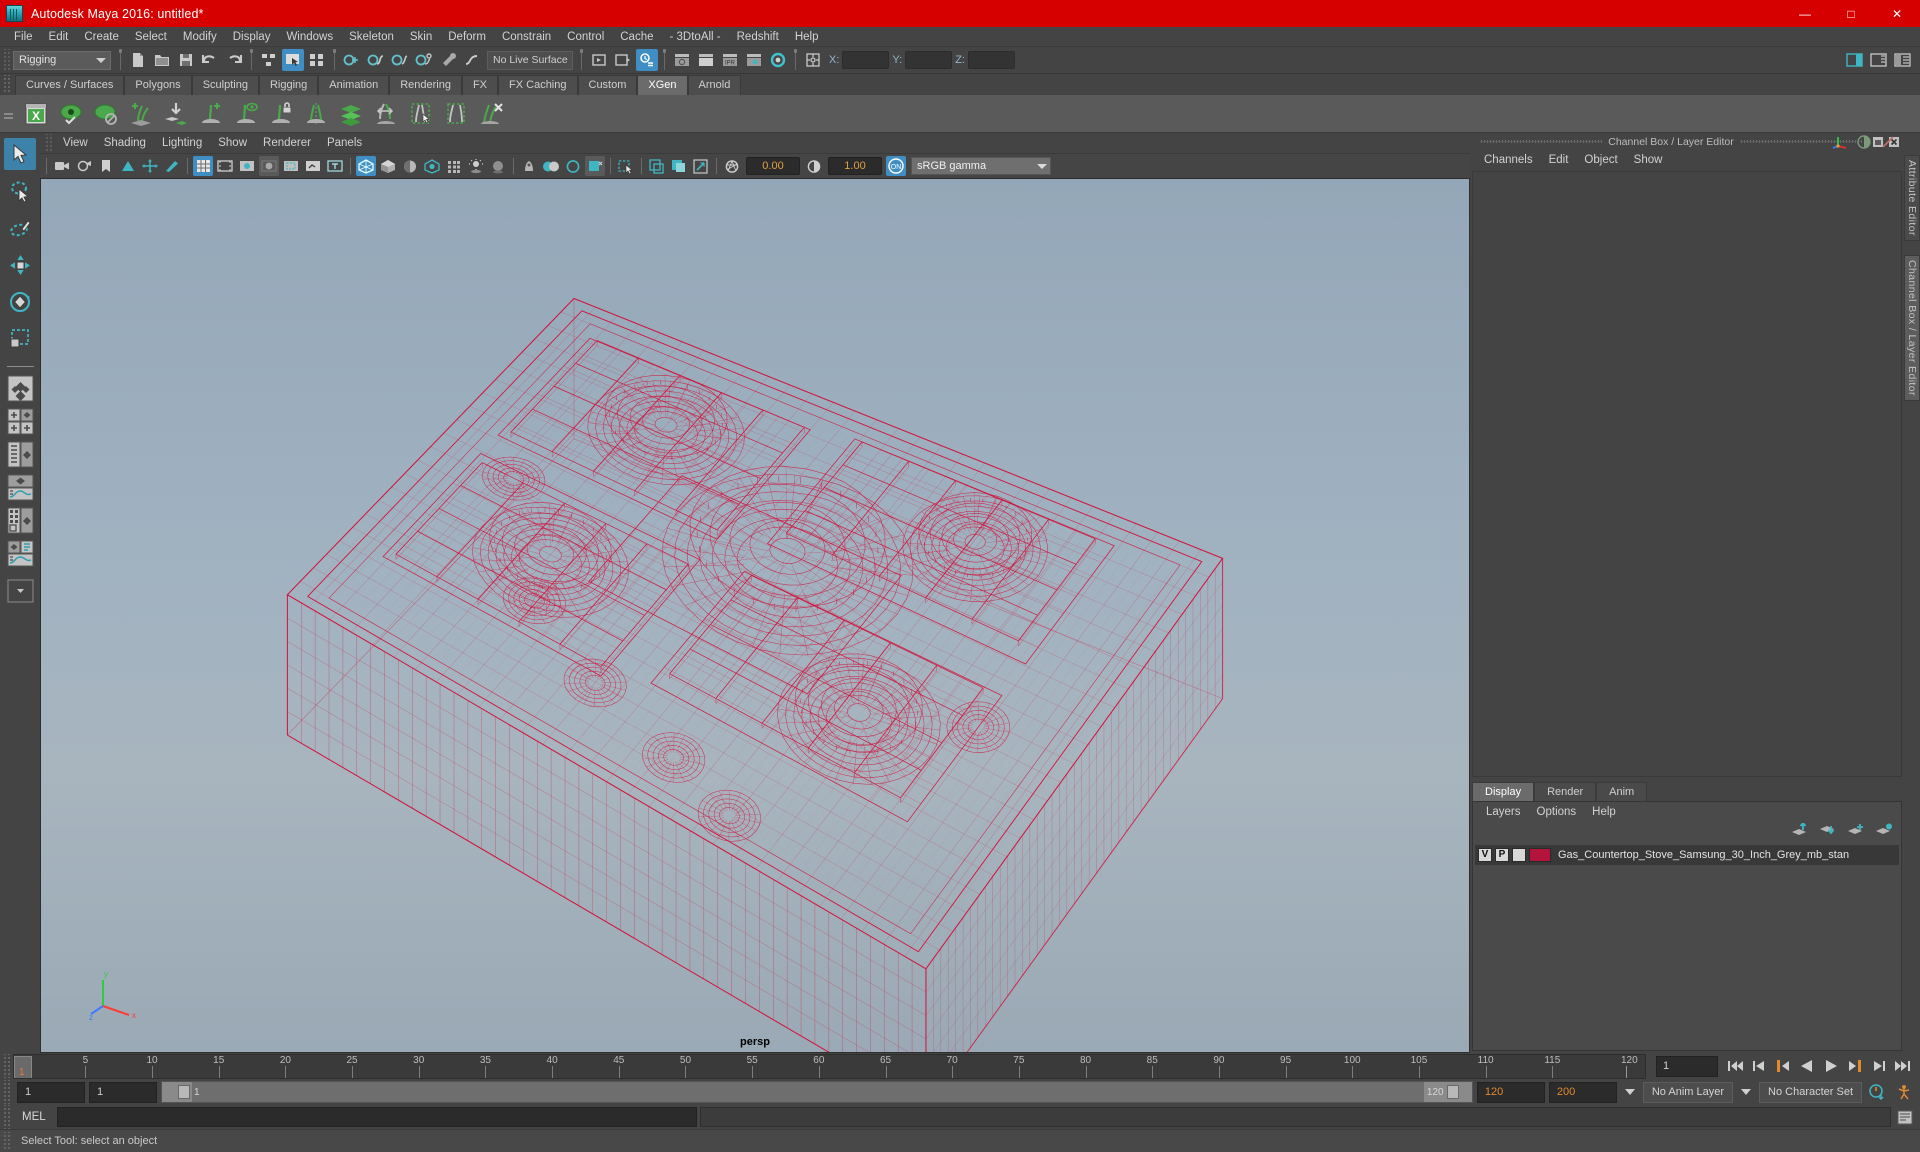 This screenshot has width=1920, height=1152. Describe the element at coordinates (344, 143) in the screenshot. I see `viewport-menu-panels: Panels` at that location.